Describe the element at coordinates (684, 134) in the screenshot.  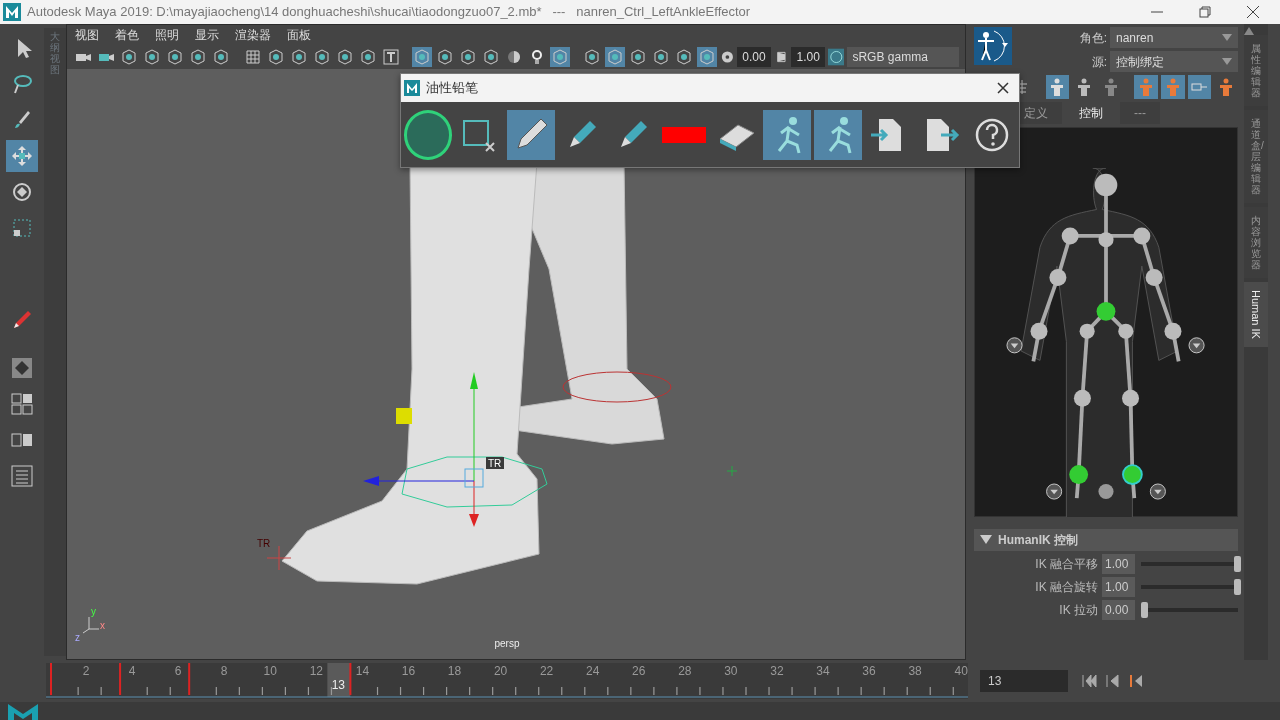
I see `color-swatch-icon` at that location.